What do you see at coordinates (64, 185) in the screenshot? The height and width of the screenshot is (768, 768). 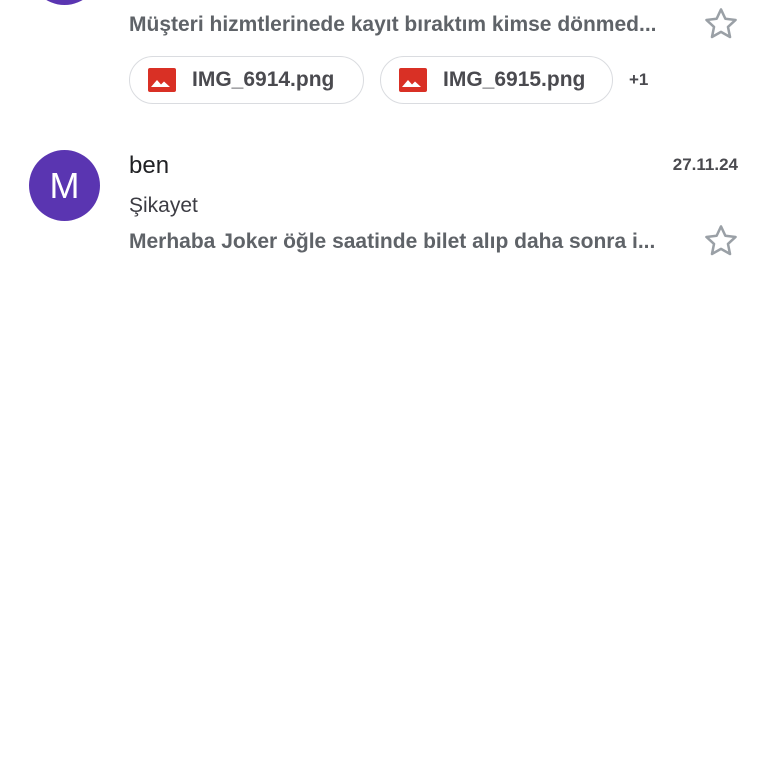 I see `avatar: M` at bounding box center [64, 185].